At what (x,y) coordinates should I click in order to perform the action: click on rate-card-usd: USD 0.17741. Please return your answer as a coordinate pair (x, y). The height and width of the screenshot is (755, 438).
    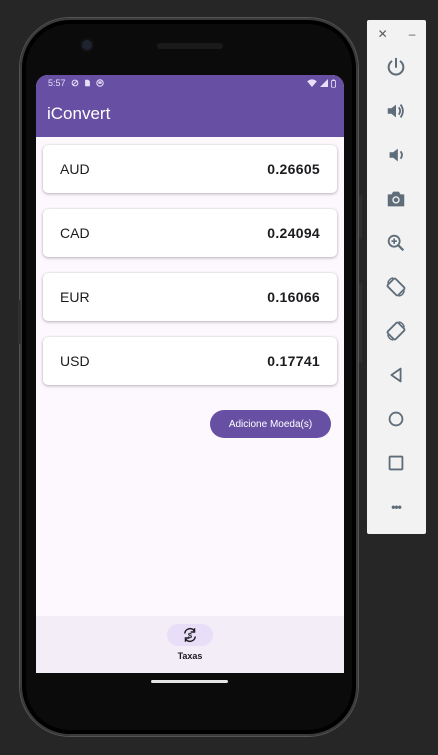
    Looking at the image, I should click on (190, 361).